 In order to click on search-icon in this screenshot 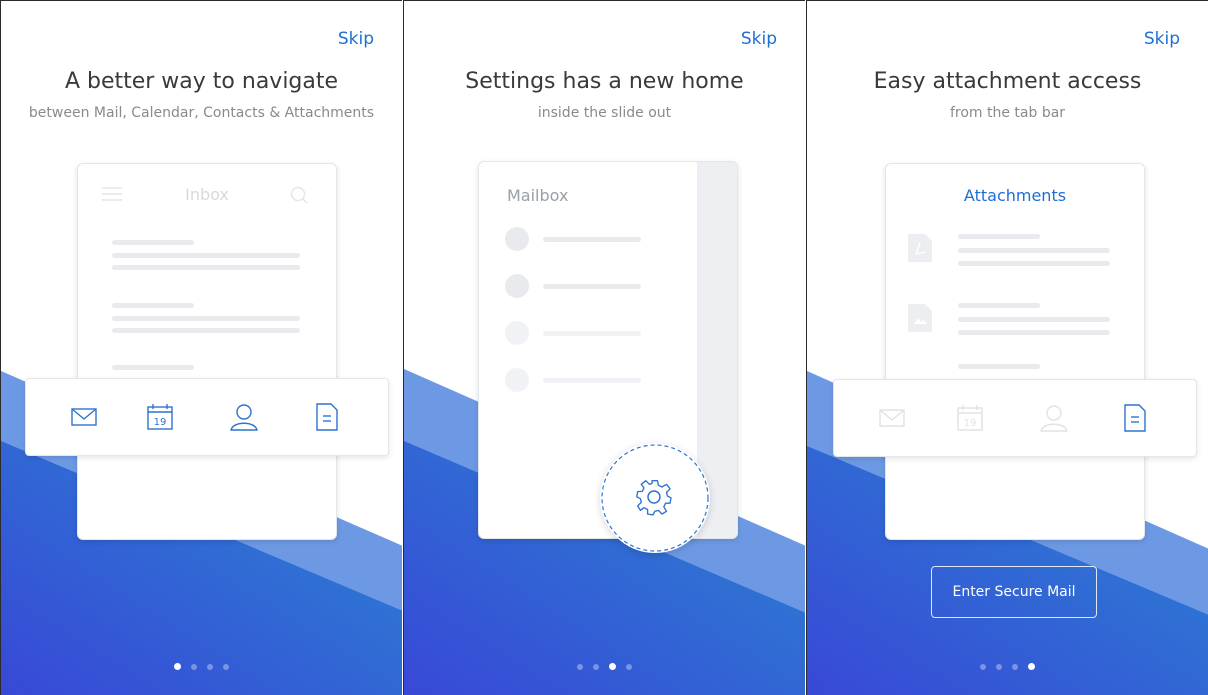, I will do `click(299, 195)`.